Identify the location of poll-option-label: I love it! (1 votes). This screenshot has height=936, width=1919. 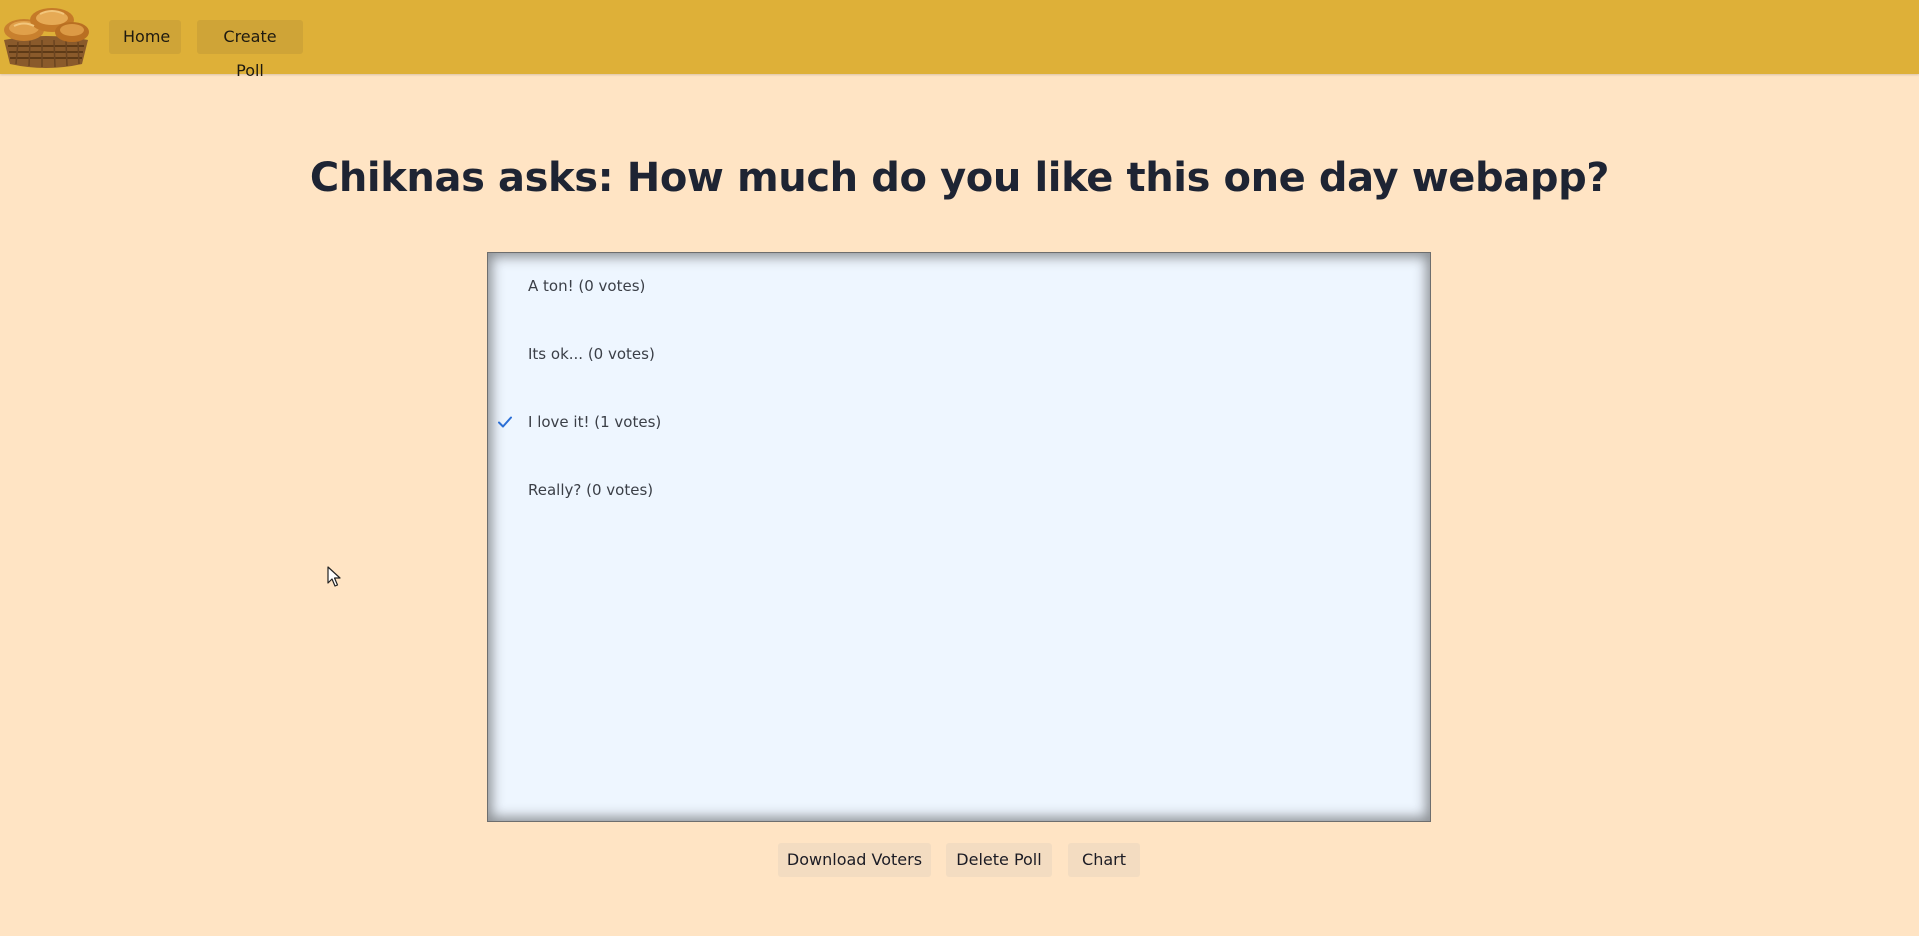
(595, 422).